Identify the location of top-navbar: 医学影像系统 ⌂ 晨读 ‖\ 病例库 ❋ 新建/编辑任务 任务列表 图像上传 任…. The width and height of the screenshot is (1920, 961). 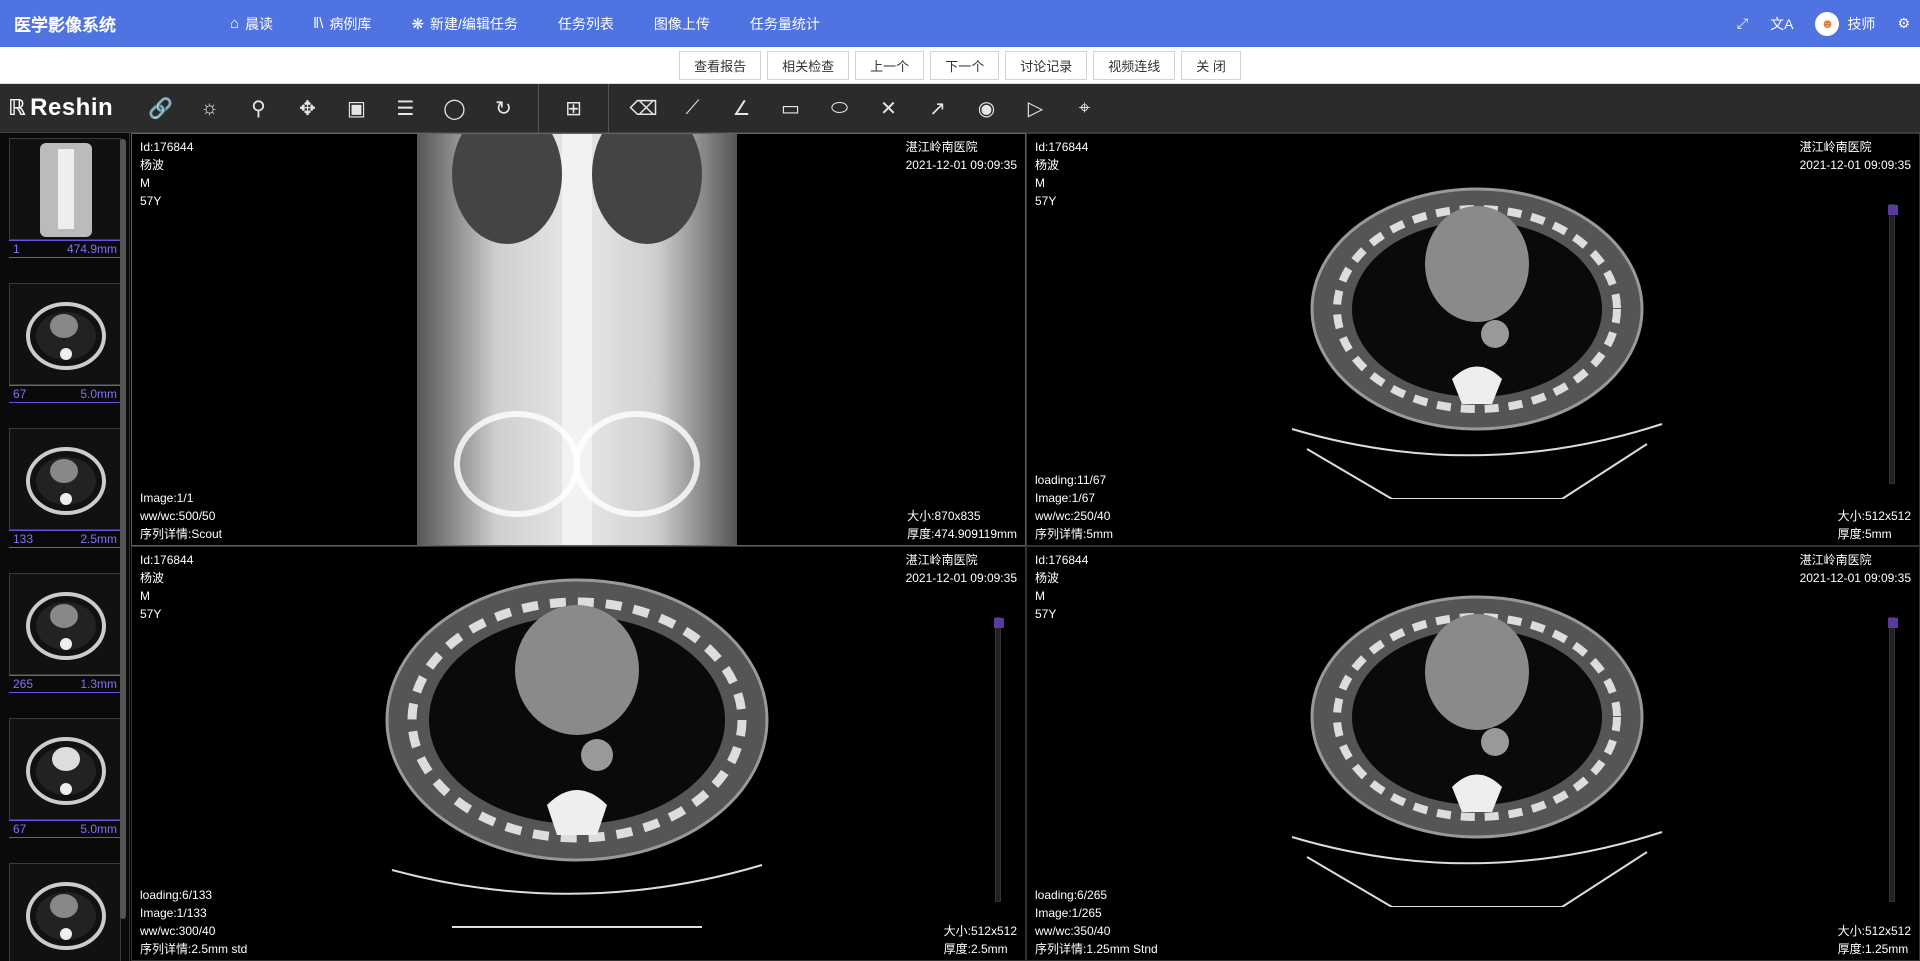
(960, 23).